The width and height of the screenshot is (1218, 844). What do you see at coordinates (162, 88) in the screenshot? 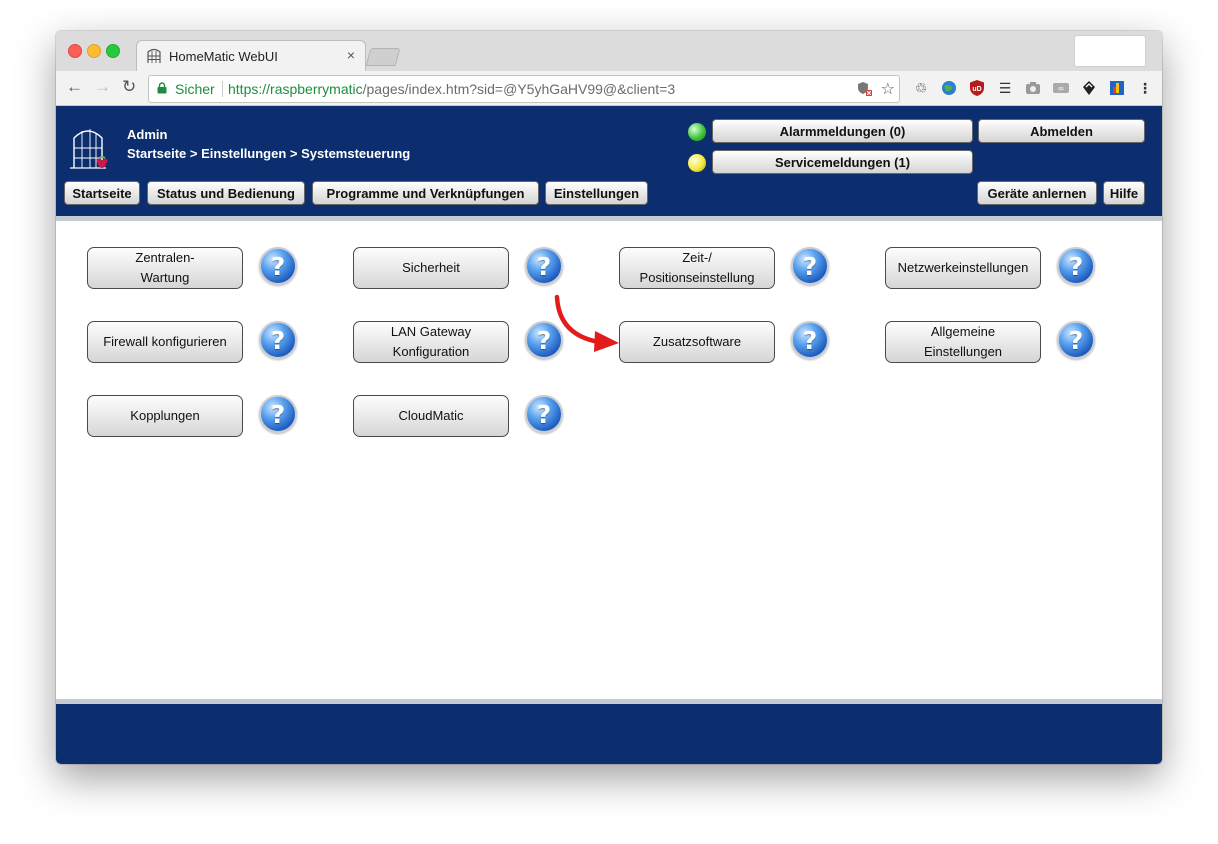
I see `lock-icon` at bounding box center [162, 88].